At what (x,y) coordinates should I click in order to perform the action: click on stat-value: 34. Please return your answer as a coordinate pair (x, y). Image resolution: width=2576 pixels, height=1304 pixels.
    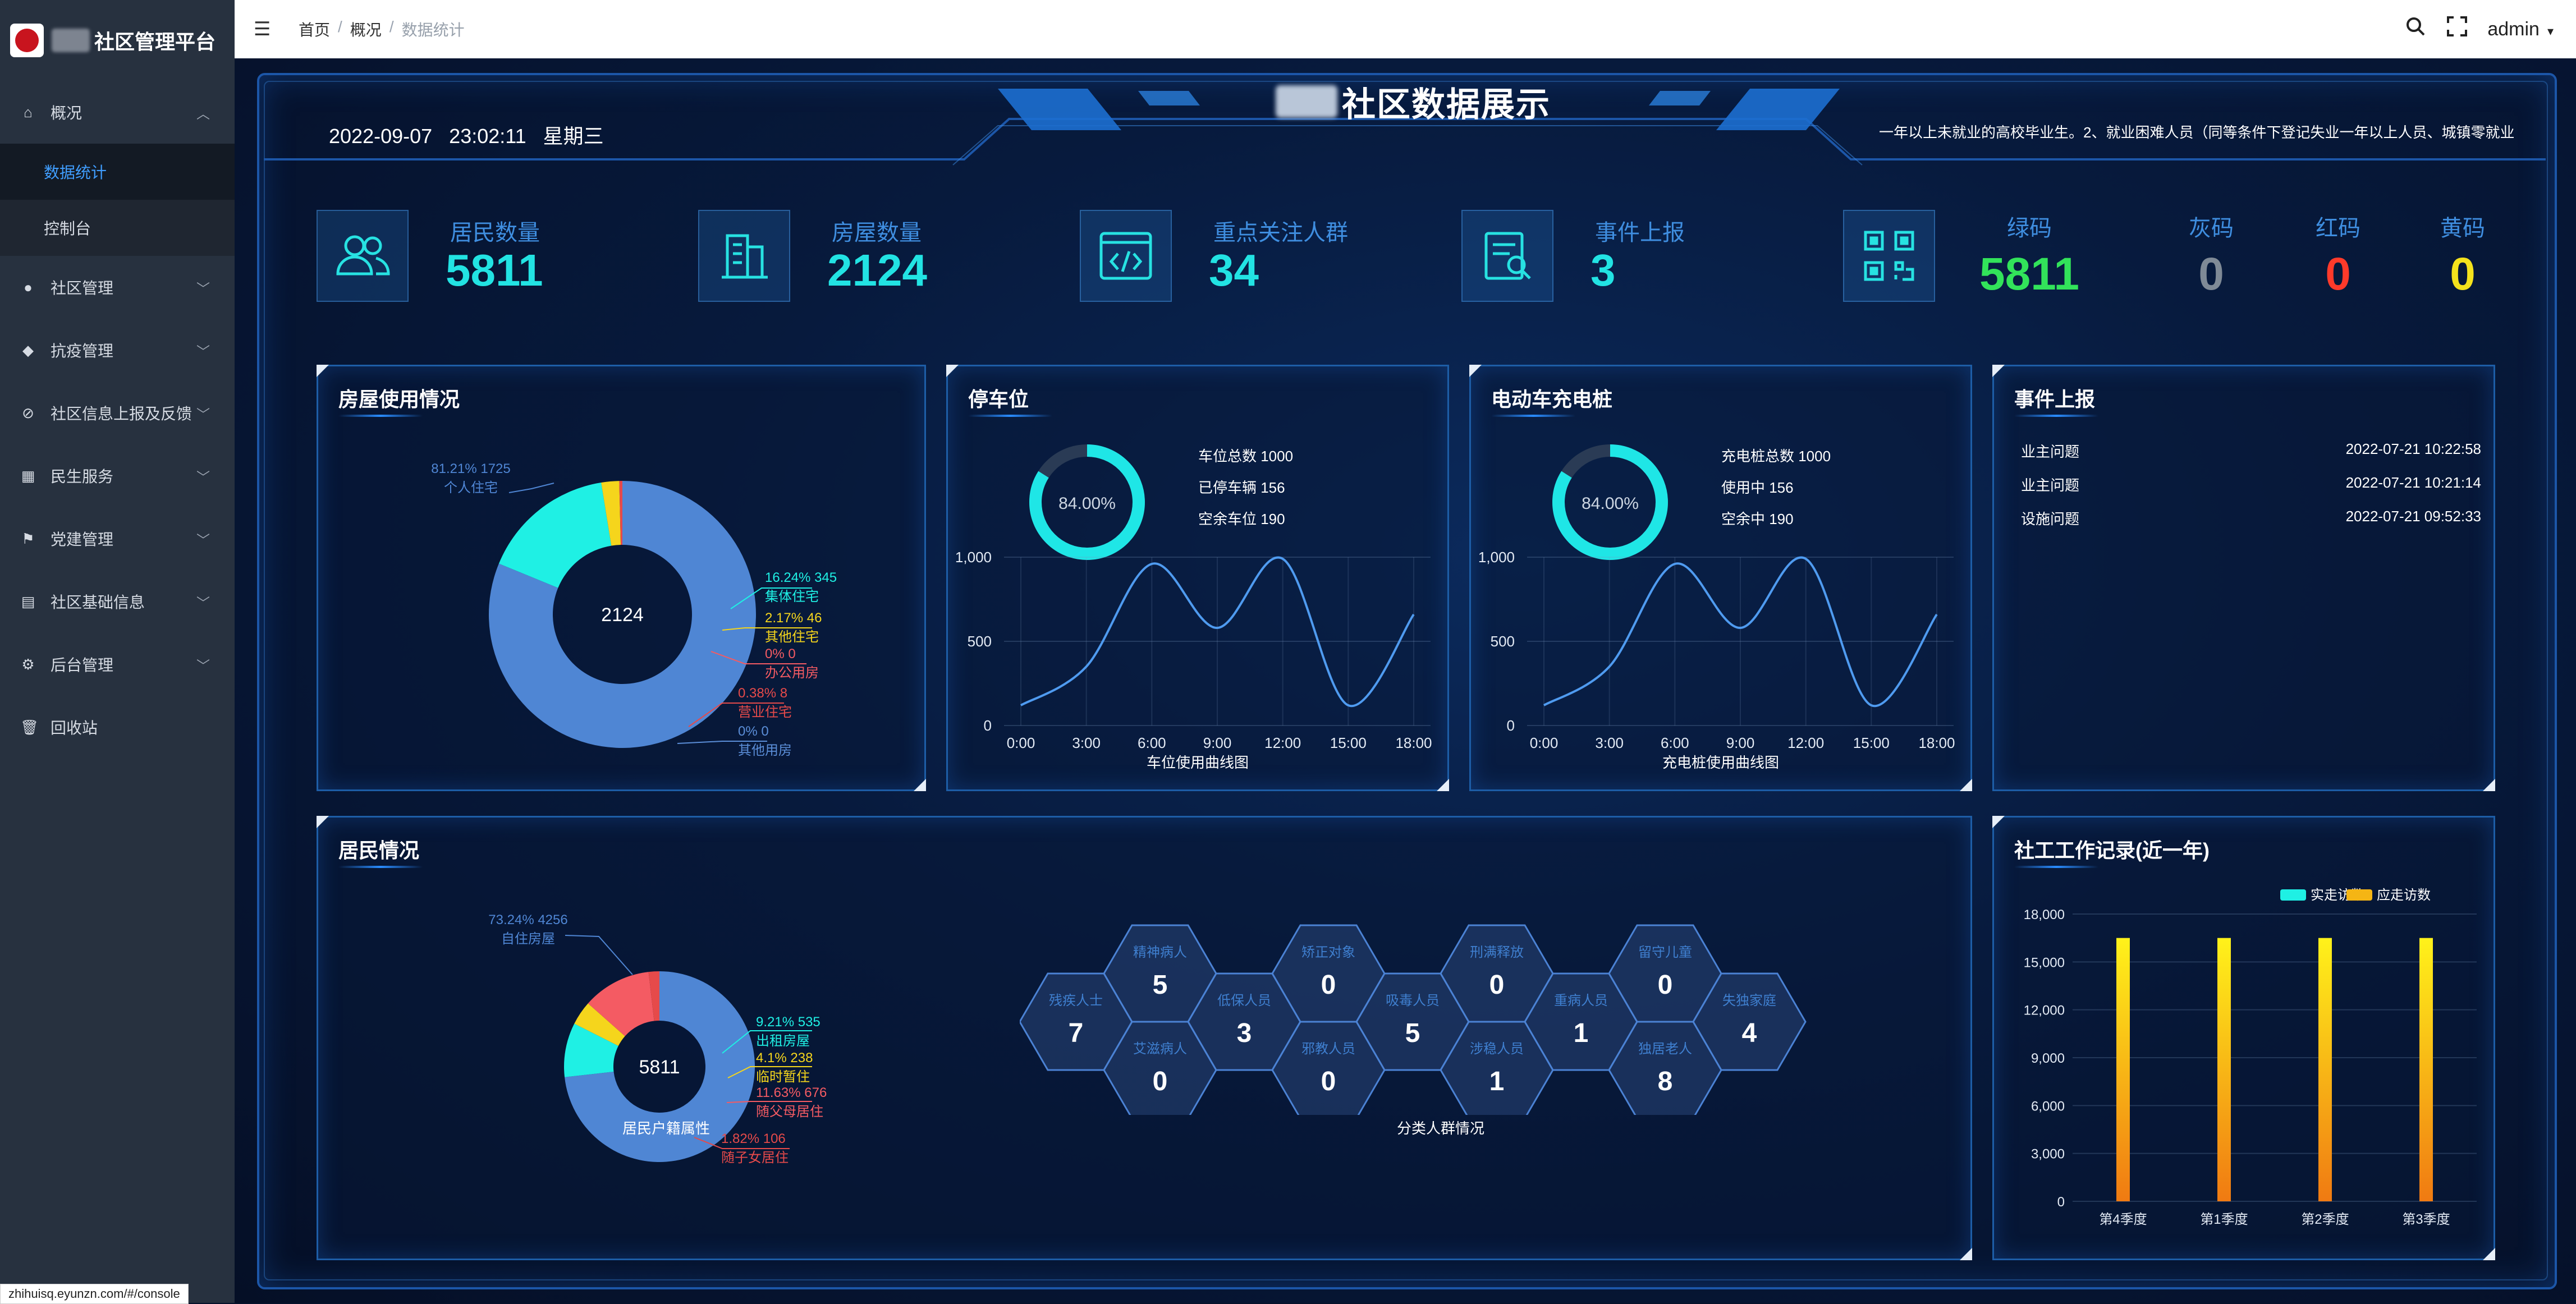
    Looking at the image, I should click on (1234, 270).